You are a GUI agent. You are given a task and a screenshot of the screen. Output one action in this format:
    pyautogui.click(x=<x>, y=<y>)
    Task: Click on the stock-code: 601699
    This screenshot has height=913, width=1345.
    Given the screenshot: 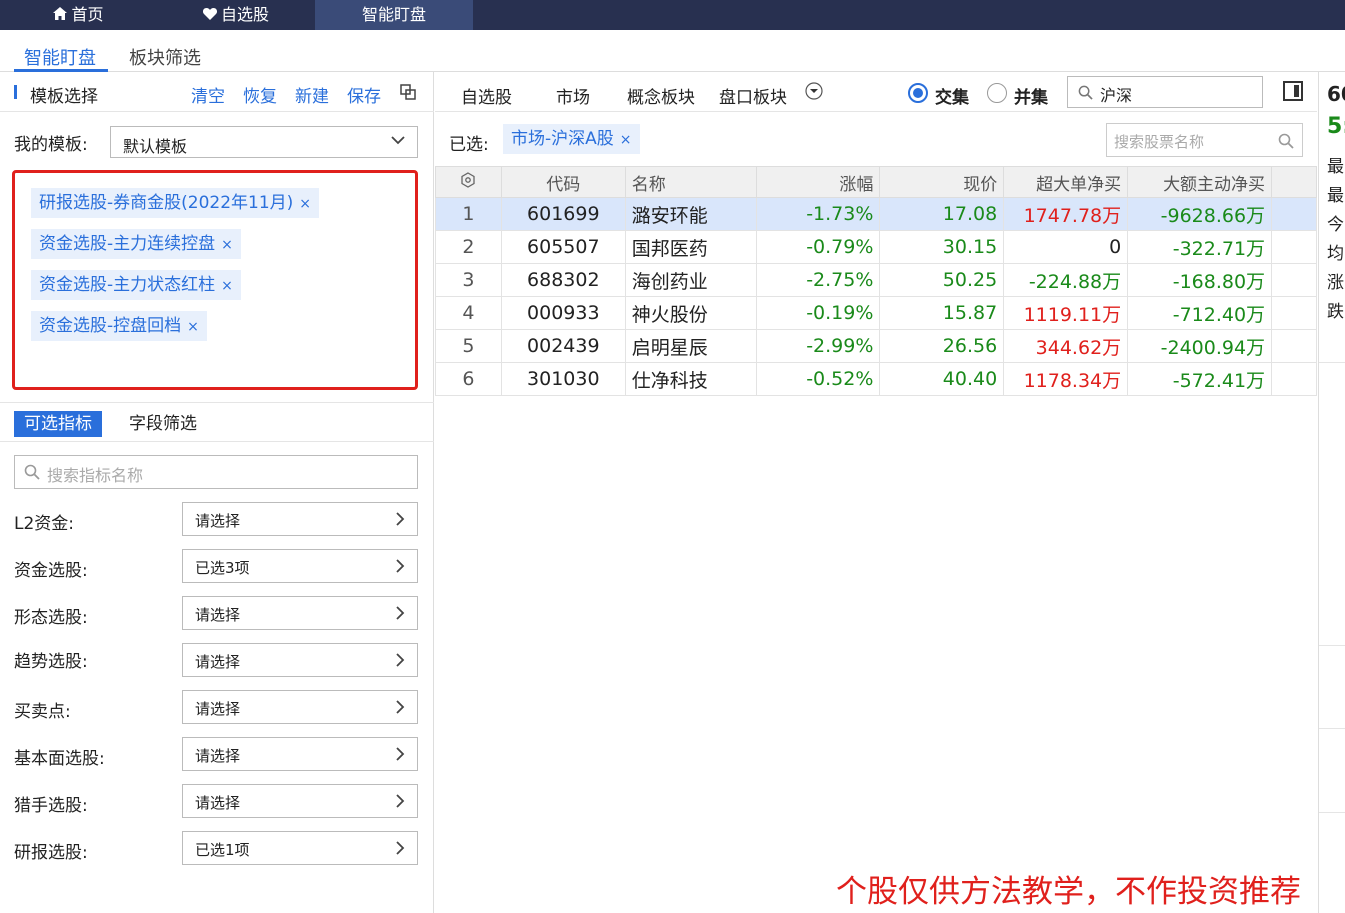 What is the action you would take?
    pyautogui.click(x=563, y=214)
    